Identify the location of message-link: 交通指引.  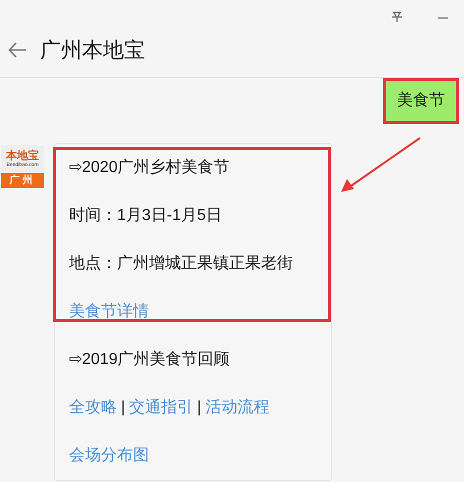
(161, 407).